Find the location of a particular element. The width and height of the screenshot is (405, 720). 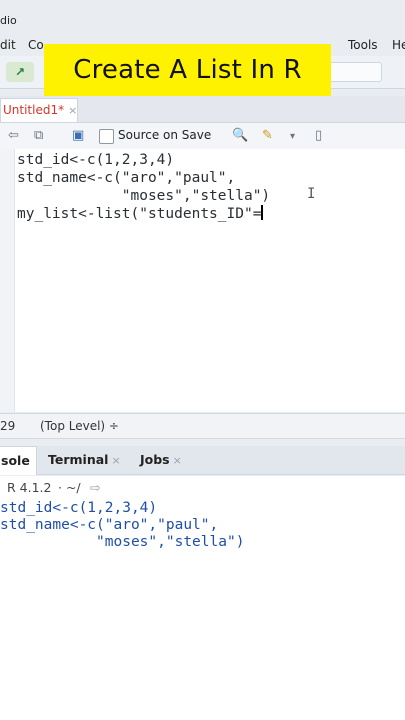

console-line: "moses","stella") is located at coordinates (122, 542).